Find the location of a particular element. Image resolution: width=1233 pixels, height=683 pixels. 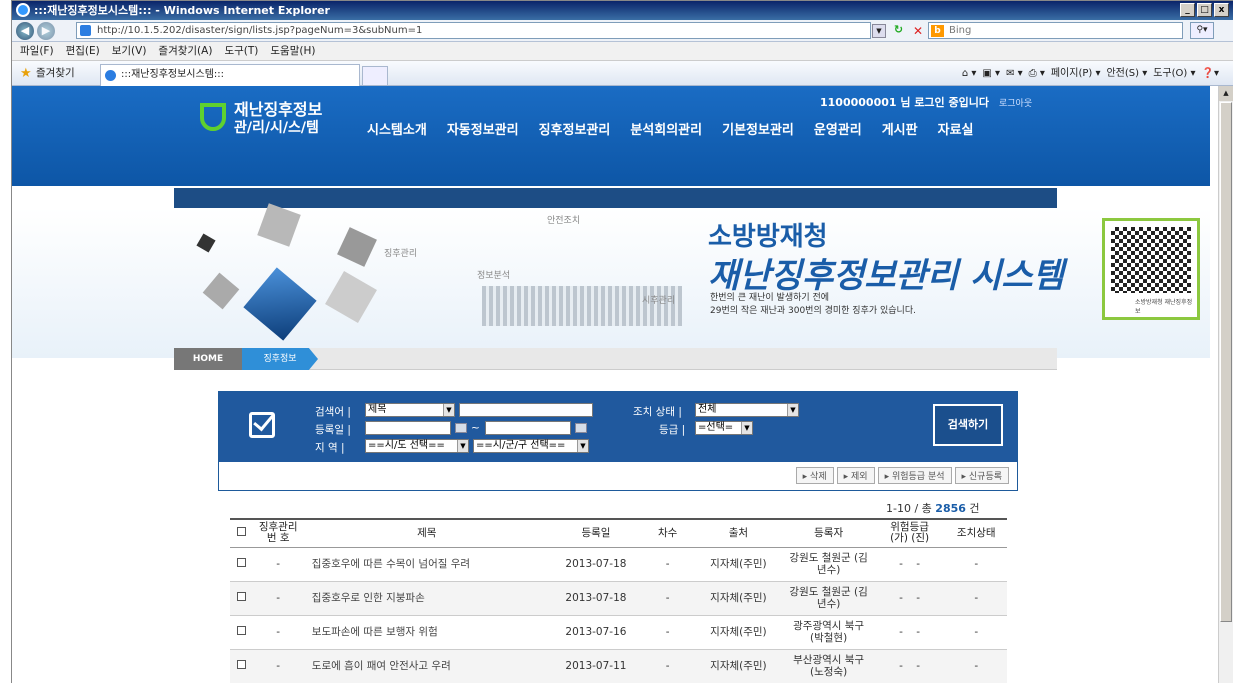

logout-link: 로그아웃 is located at coordinates (1015, 104).